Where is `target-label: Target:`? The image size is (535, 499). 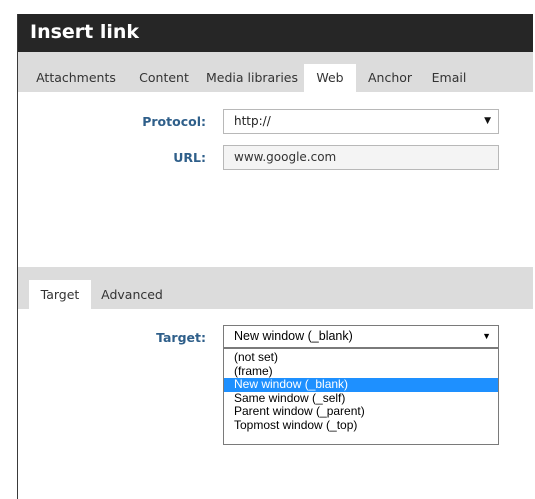 target-label: Target: is located at coordinates (181, 337).